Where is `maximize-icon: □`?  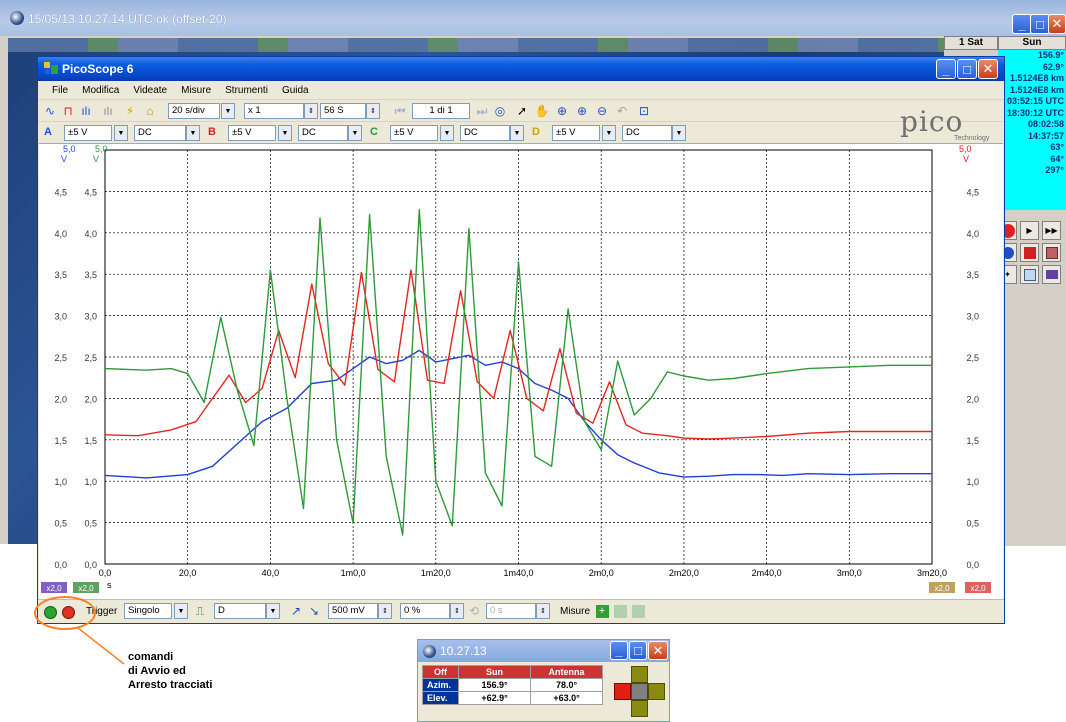
maximize-icon: □ is located at coordinates (638, 650).